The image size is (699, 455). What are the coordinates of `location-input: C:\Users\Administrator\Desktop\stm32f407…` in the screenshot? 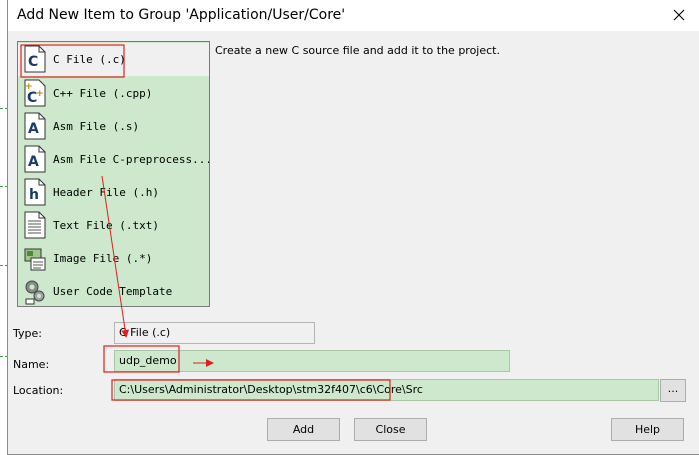 It's located at (386, 390).